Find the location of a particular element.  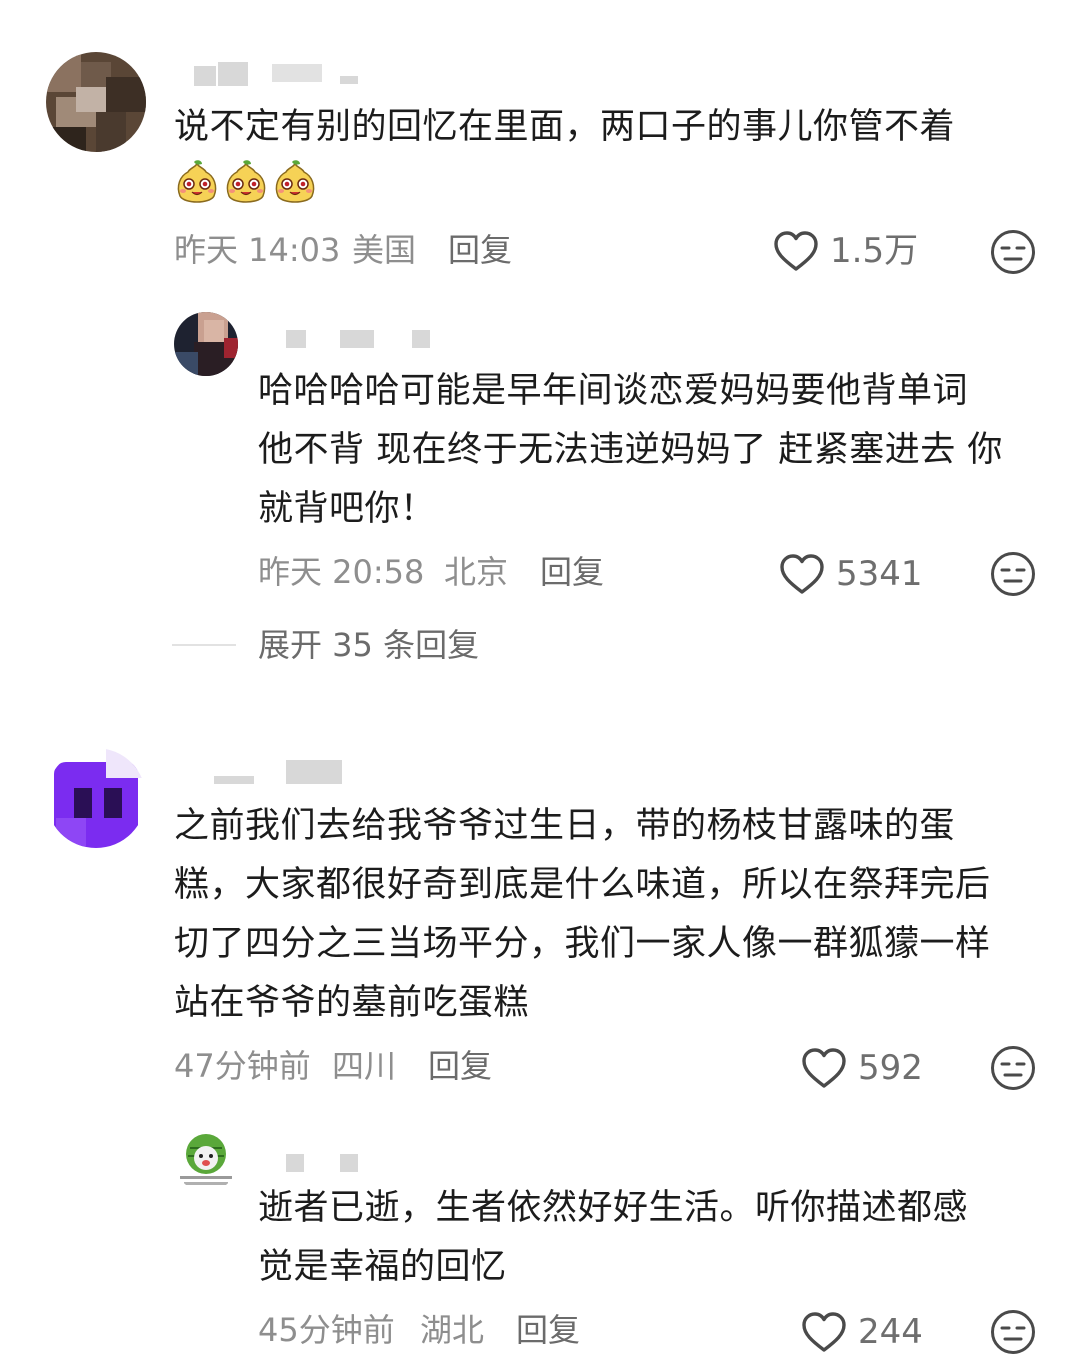

comment-text: 之前我们去给我爷爷过生日，带的杨枝甘露味的蛋 is located at coordinates (565, 826).